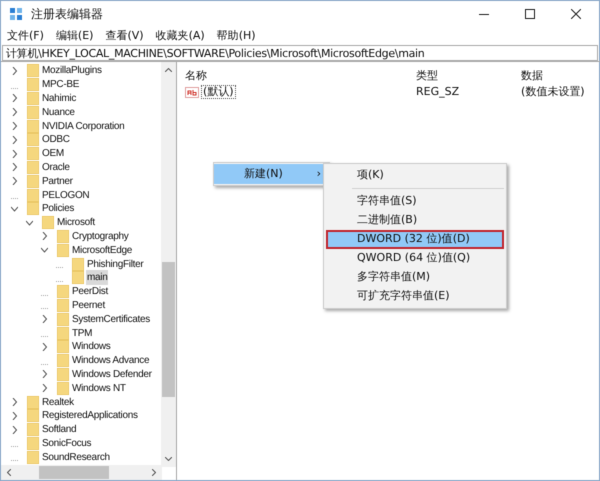 This screenshot has height=481, width=600. I want to click on submenu-item: DWORD (32 位)值(D), so click(415, 239).